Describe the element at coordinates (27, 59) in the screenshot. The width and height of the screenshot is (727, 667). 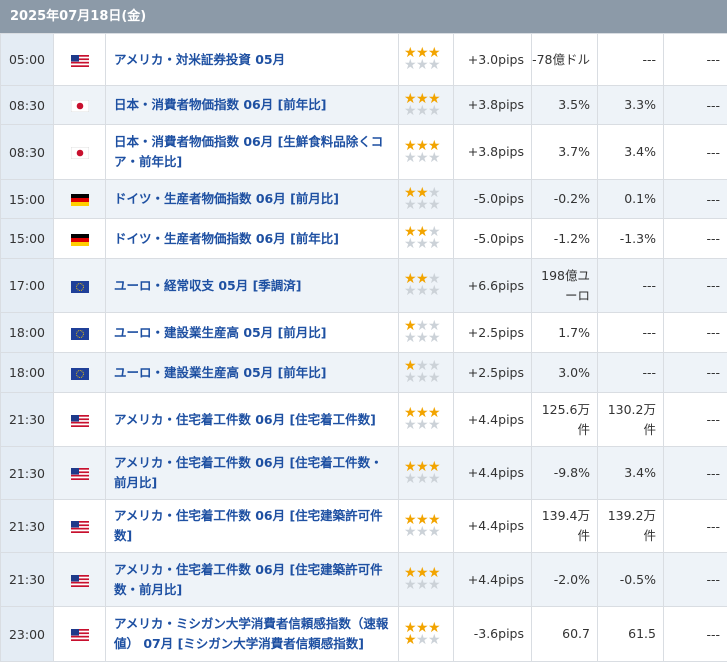
I see `event-time: 05:00` at that location.